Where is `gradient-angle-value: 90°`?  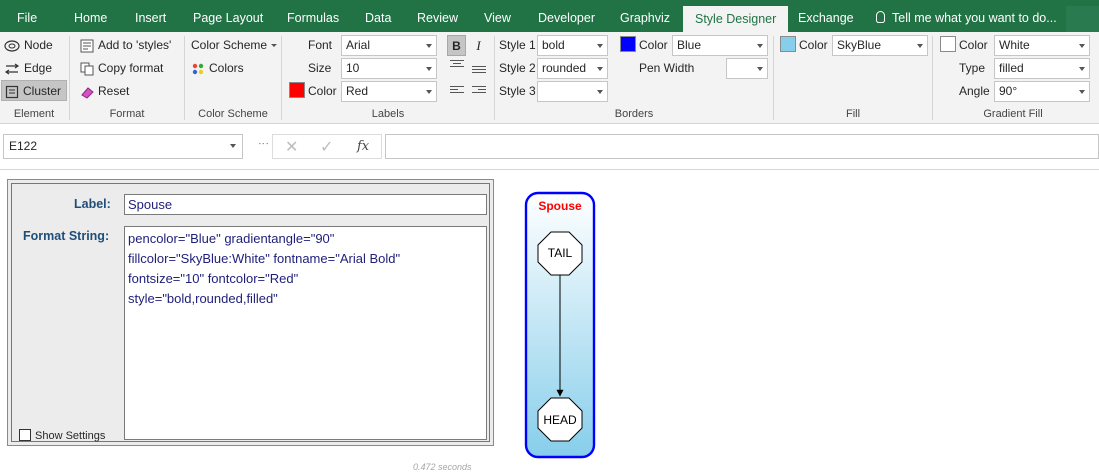 gradient-angle-value: 90° is located at coordinates (1008, 91).